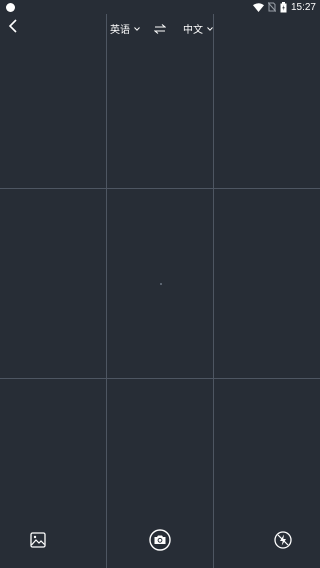 The image size is (320, 568). I want to click on camera-icon, so click(160, 542).